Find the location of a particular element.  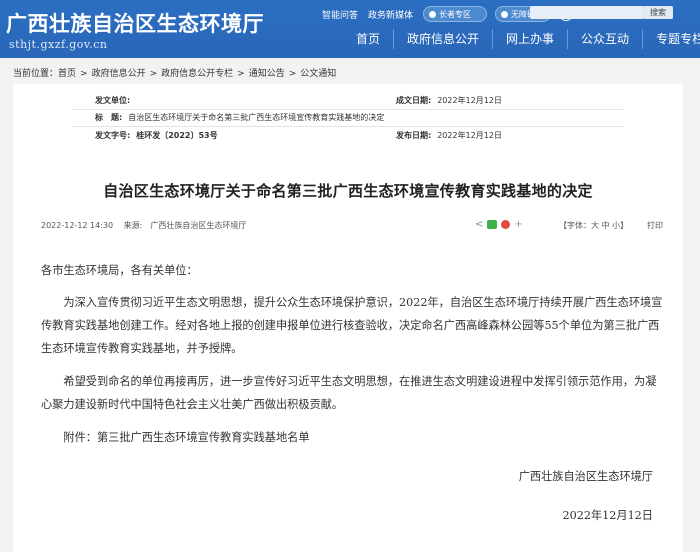

article-salutation: 各市生态环境局，各有关单位： is located at coordinates (119, 270).